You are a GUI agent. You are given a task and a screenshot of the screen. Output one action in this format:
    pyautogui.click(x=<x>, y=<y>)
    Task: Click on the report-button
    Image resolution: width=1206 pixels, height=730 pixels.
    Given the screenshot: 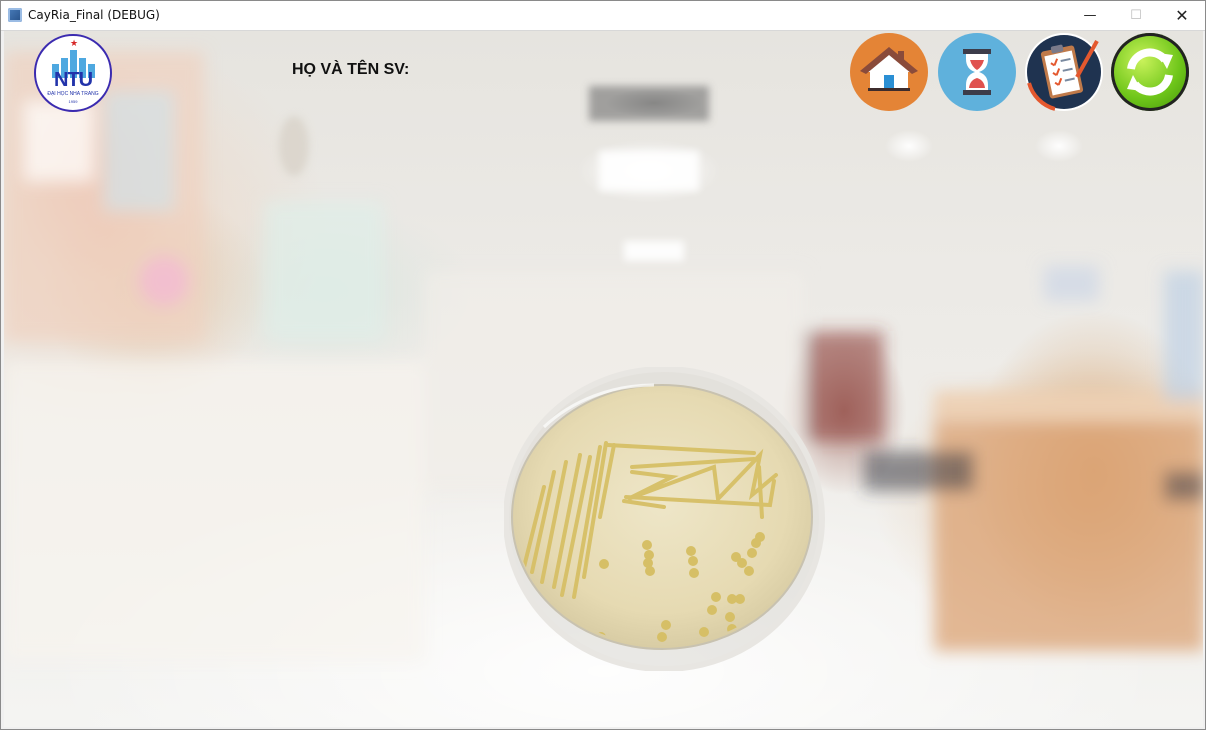 What is the action you would take?
    pyautogui.click(x=1064, y=72)
    